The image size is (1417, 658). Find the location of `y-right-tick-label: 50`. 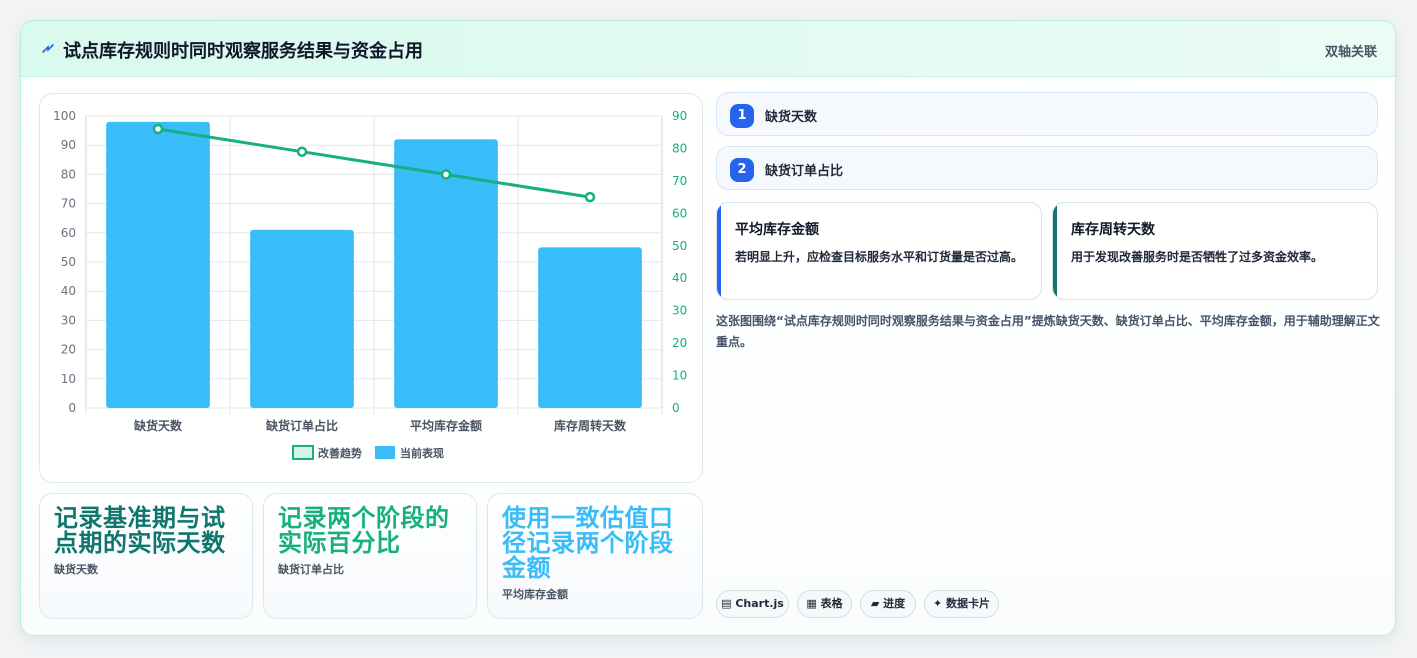

y-right-tick-label: 50 is located at coordinates (679, 246).